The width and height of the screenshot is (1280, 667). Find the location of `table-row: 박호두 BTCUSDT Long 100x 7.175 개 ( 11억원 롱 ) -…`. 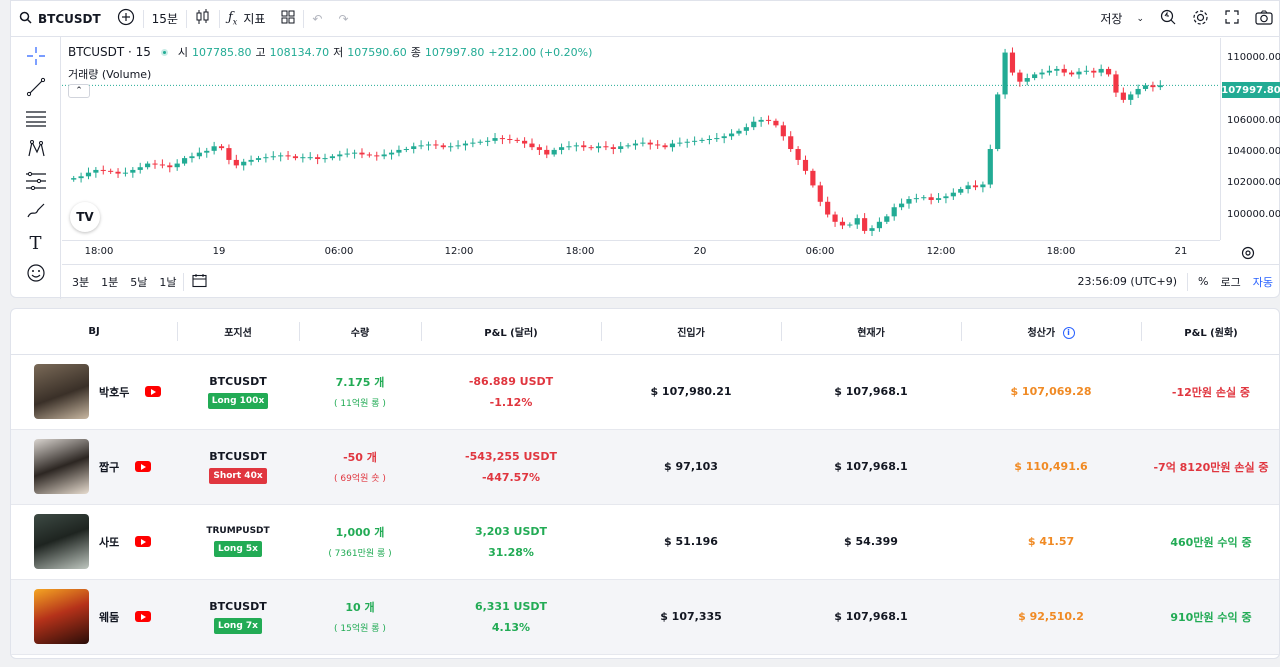

table-row: 박호두 BTCUSDT Long 100x 7.175 개 ( 11억원 롱 ) -… is located at coordinates (645, 392).